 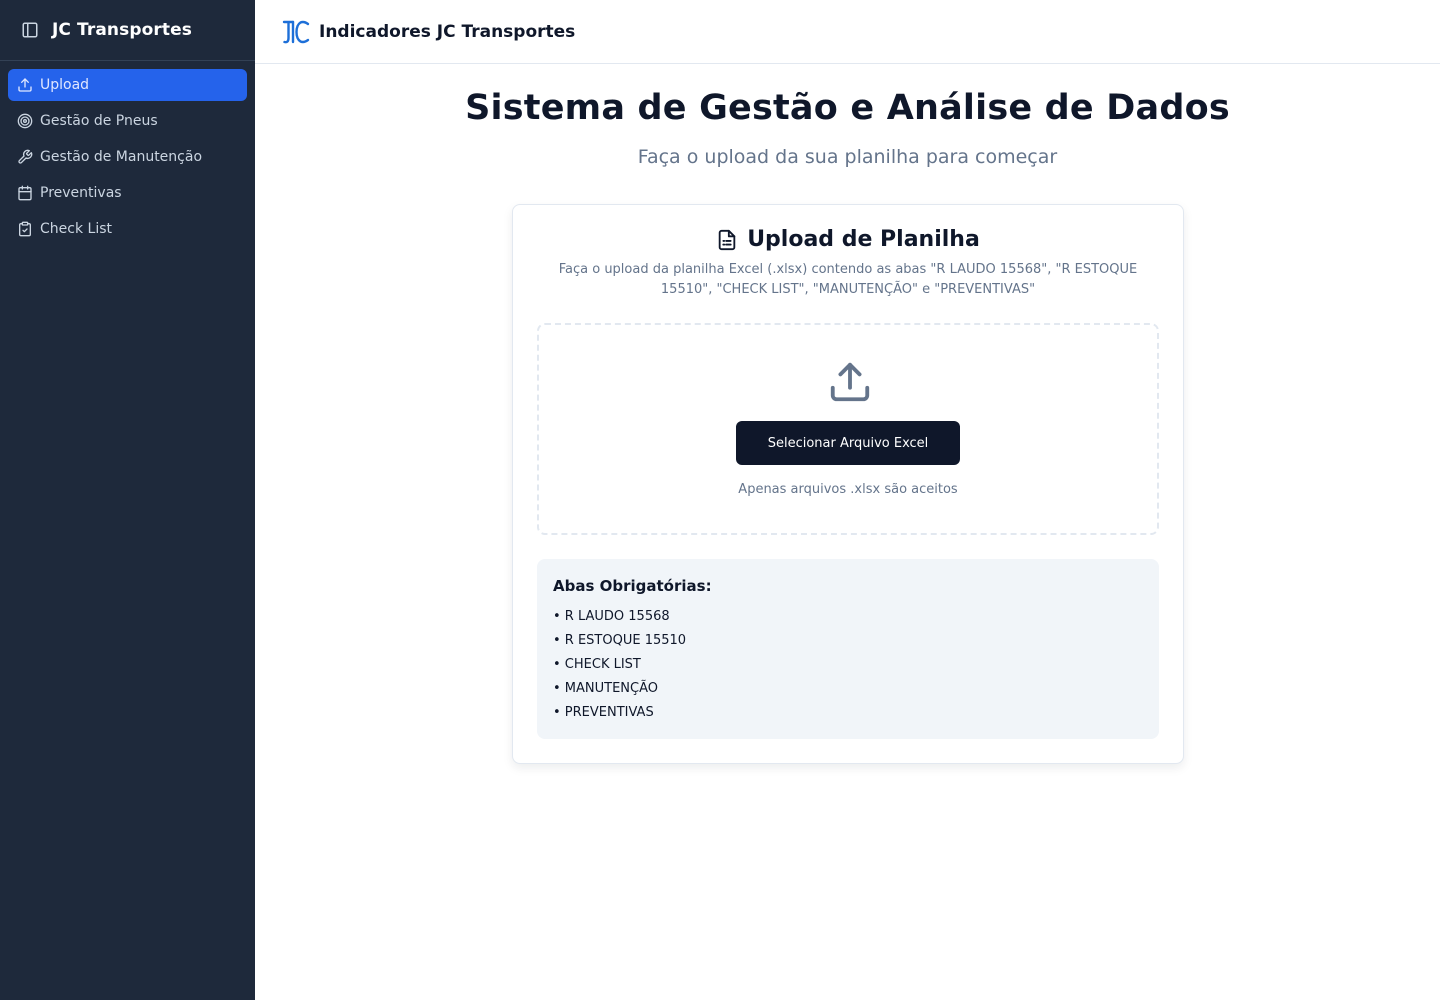 I want to click on list-item: • R LAUDO 15568, so click(x=611, y=616).